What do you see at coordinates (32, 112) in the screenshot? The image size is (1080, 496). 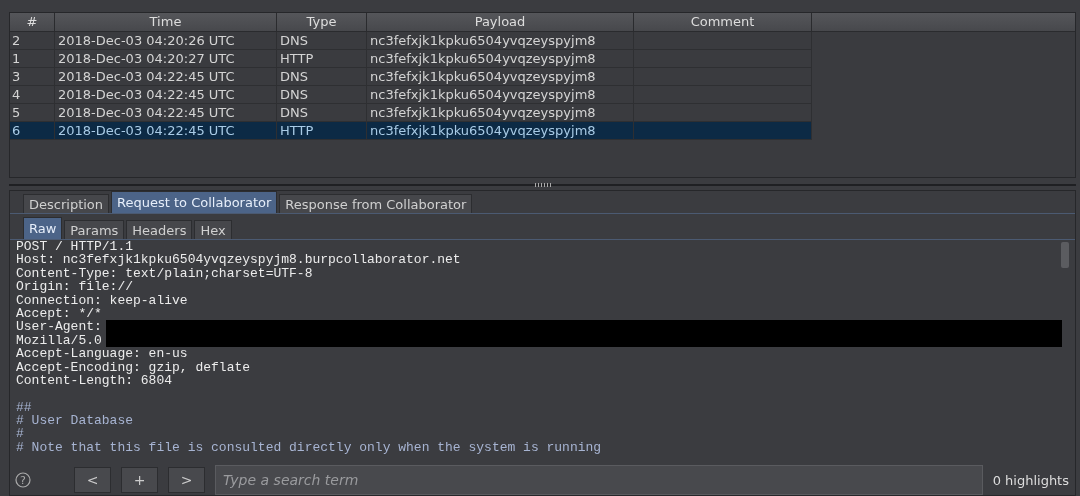 I see `table-cell: 5` at bounding box center [32, 112].